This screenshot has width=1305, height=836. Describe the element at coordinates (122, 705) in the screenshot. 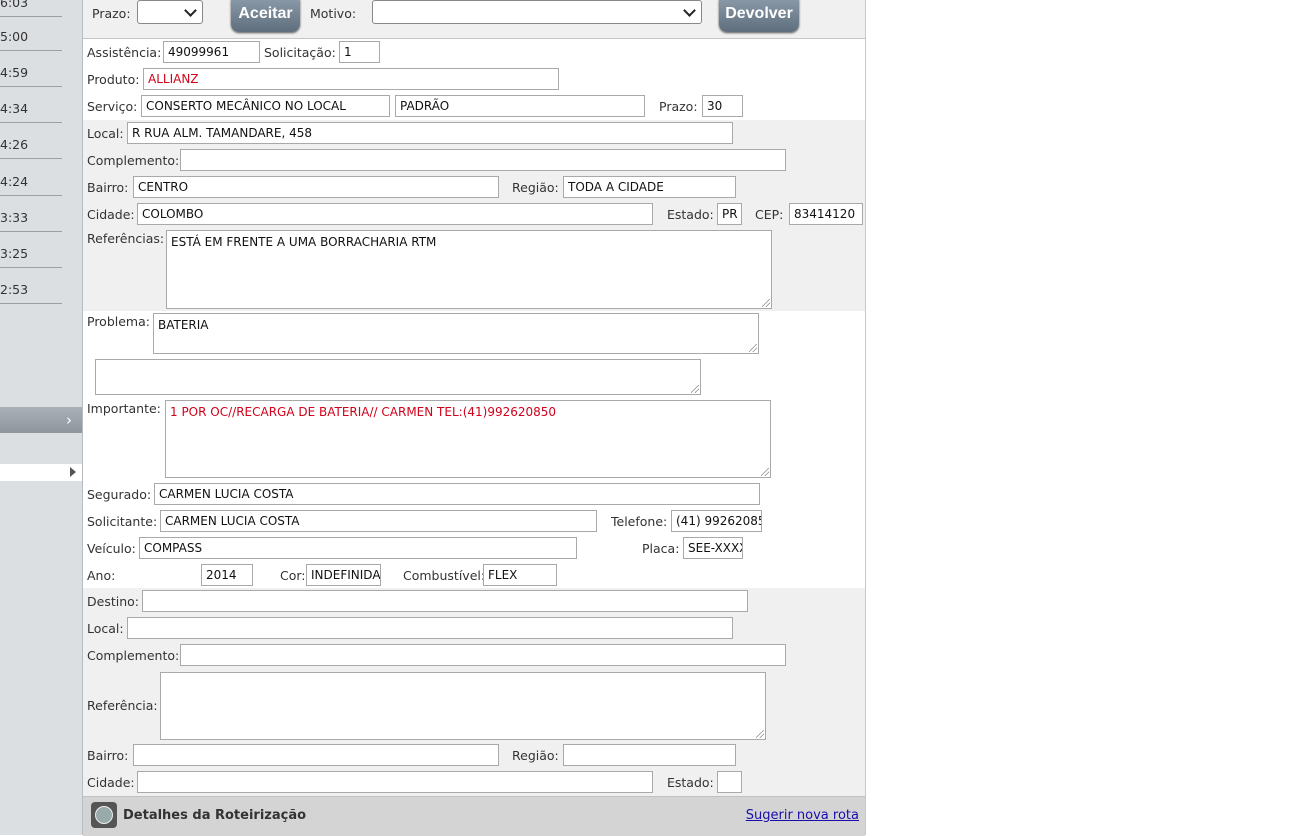

I see `destino-referencia-label: Referência:` at that location.